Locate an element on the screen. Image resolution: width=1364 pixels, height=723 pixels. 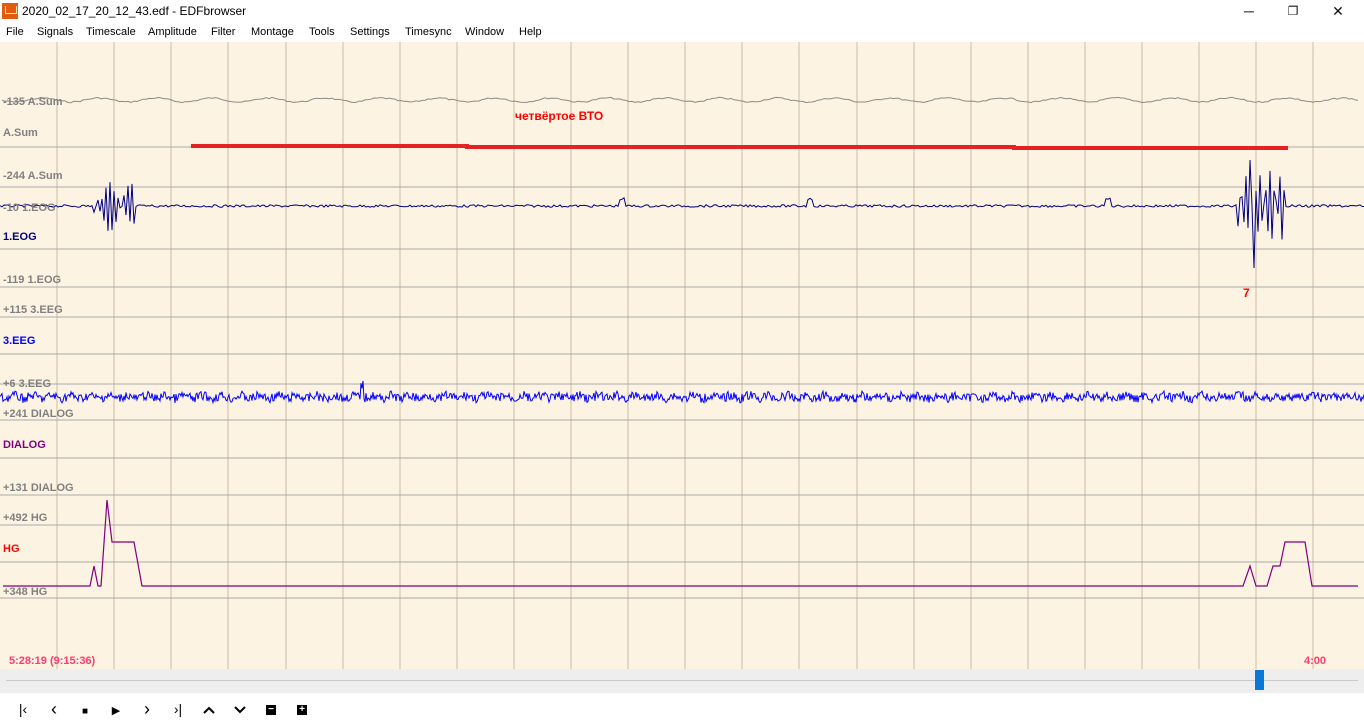
last-page-button: ›| is located at coordinates (178, 709).